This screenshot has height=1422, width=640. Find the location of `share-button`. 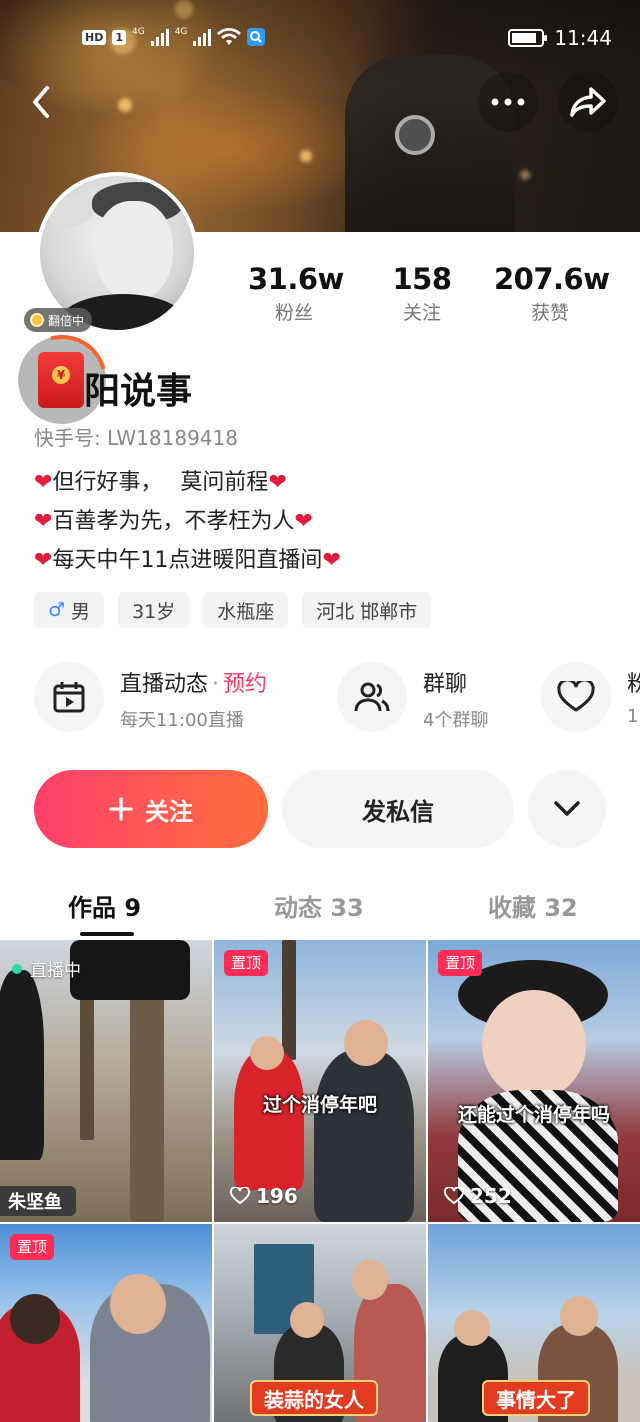

share-button is located at coordinates (588, 102).